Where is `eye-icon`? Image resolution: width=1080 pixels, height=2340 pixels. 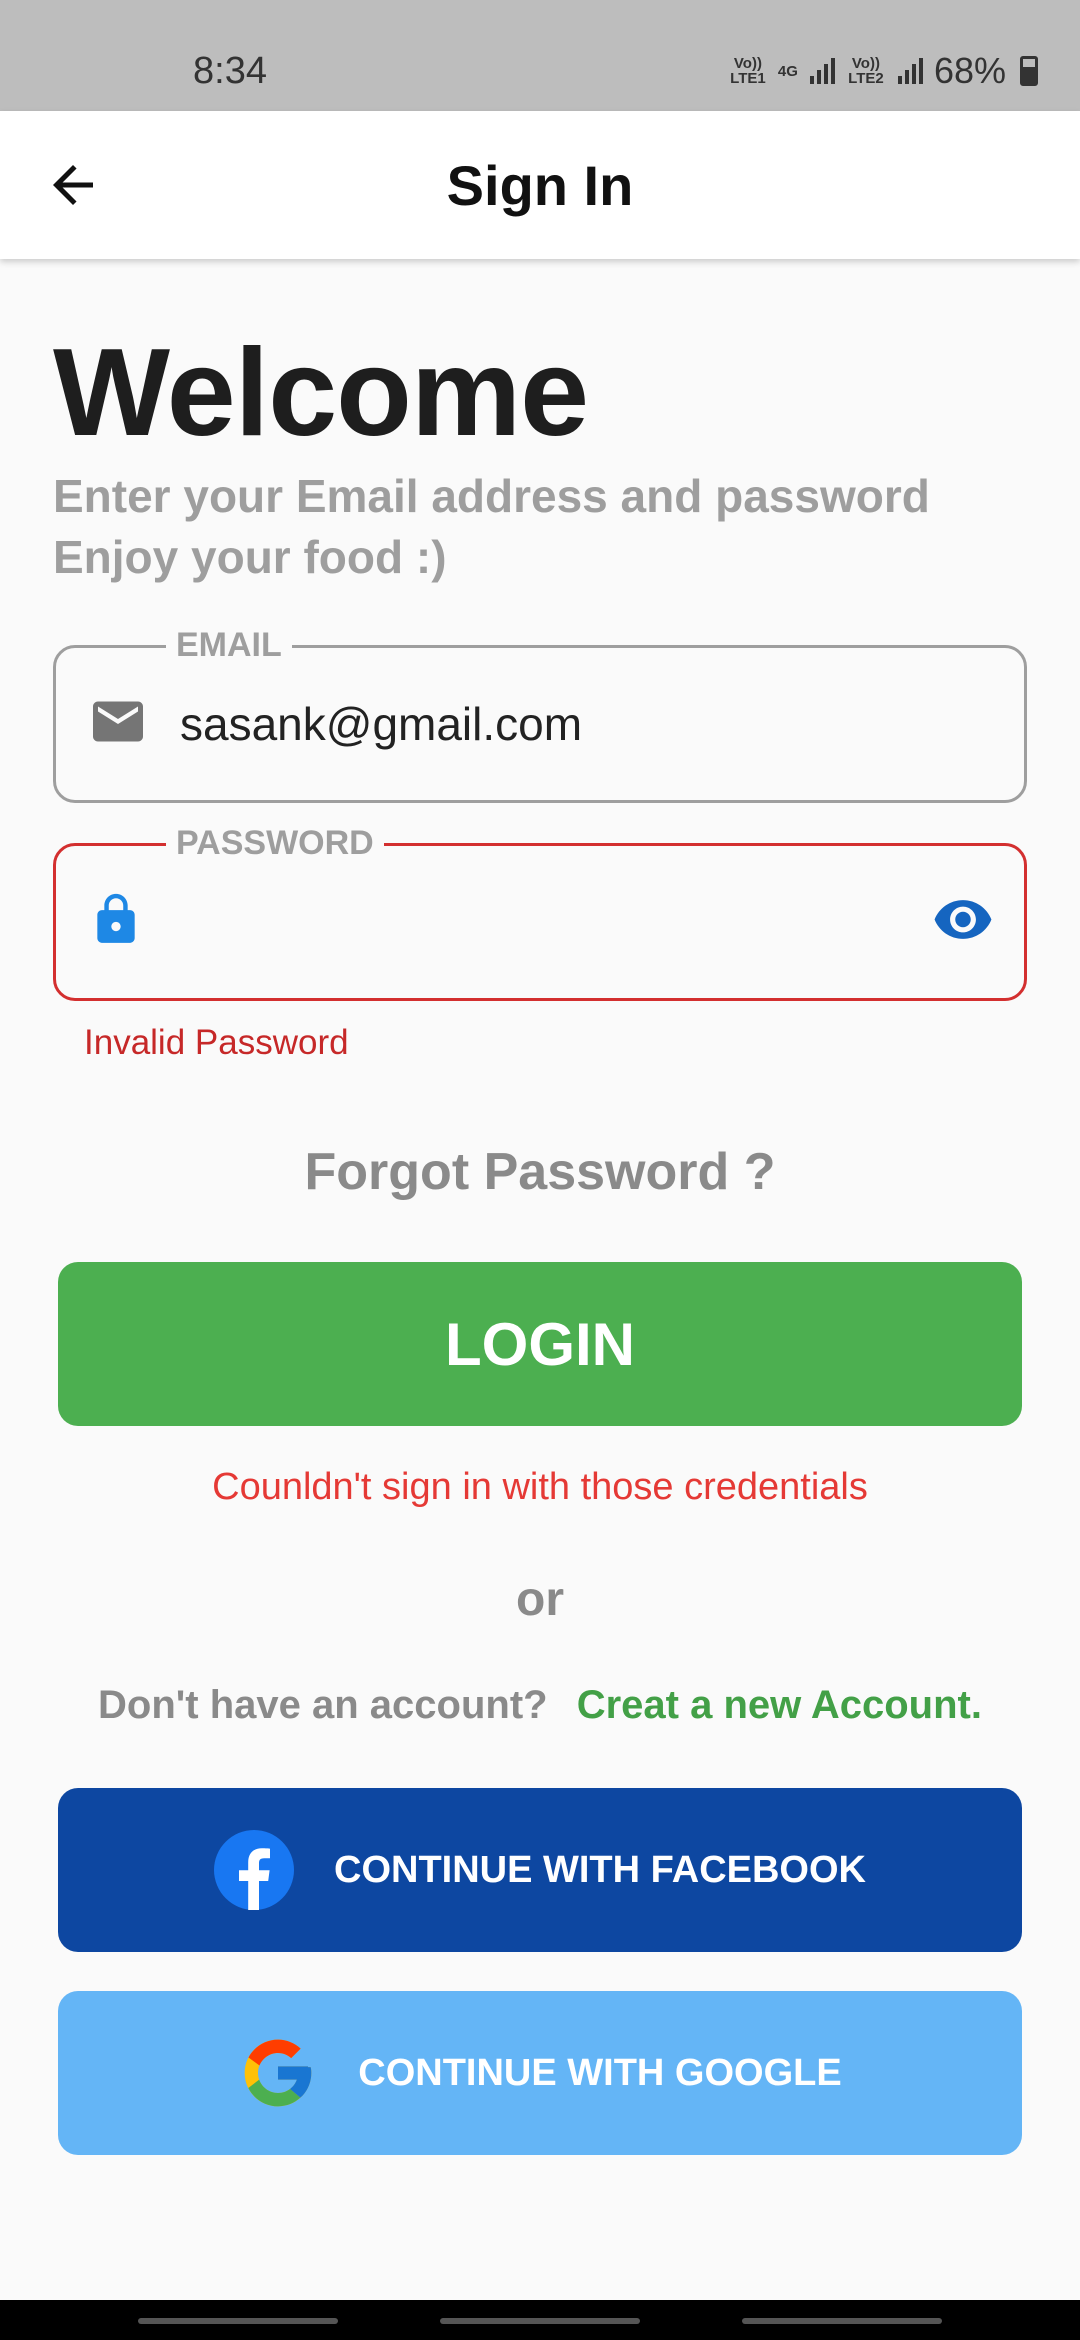 eye-icon is located at coordinates (963, 922).